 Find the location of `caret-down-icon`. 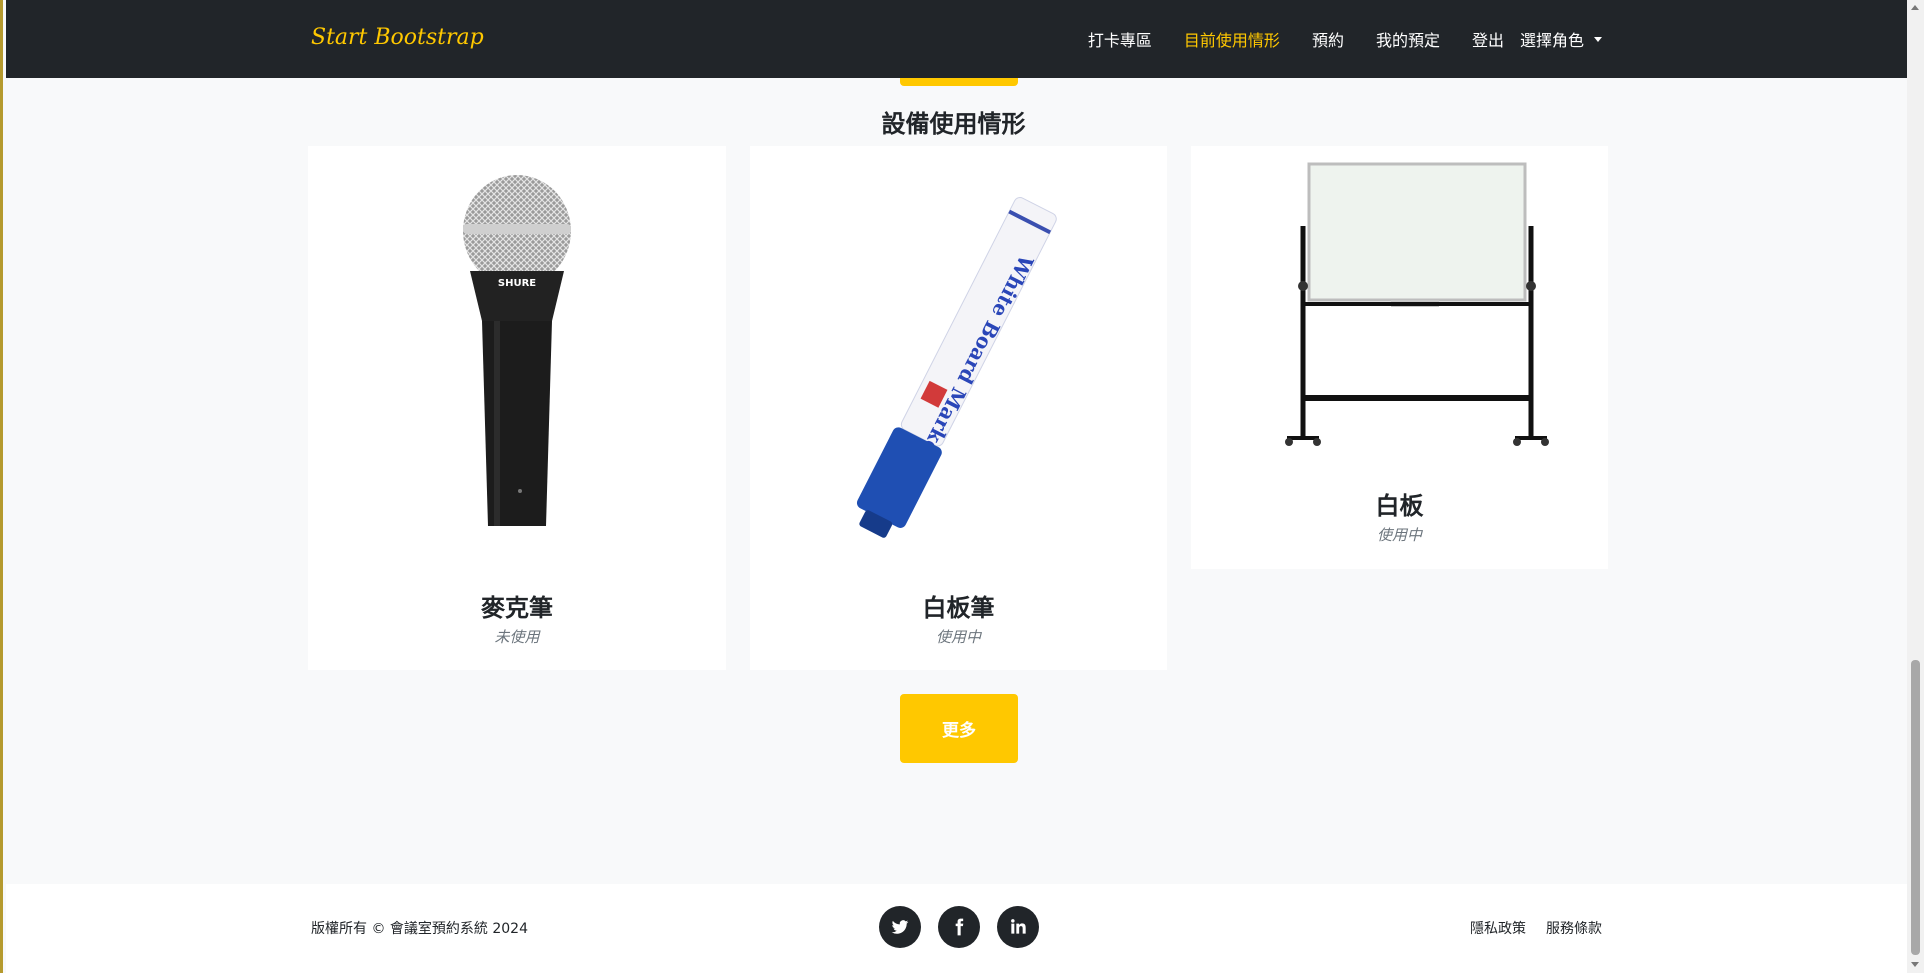

caret-down-icon is located at coordinates (1598, 39).